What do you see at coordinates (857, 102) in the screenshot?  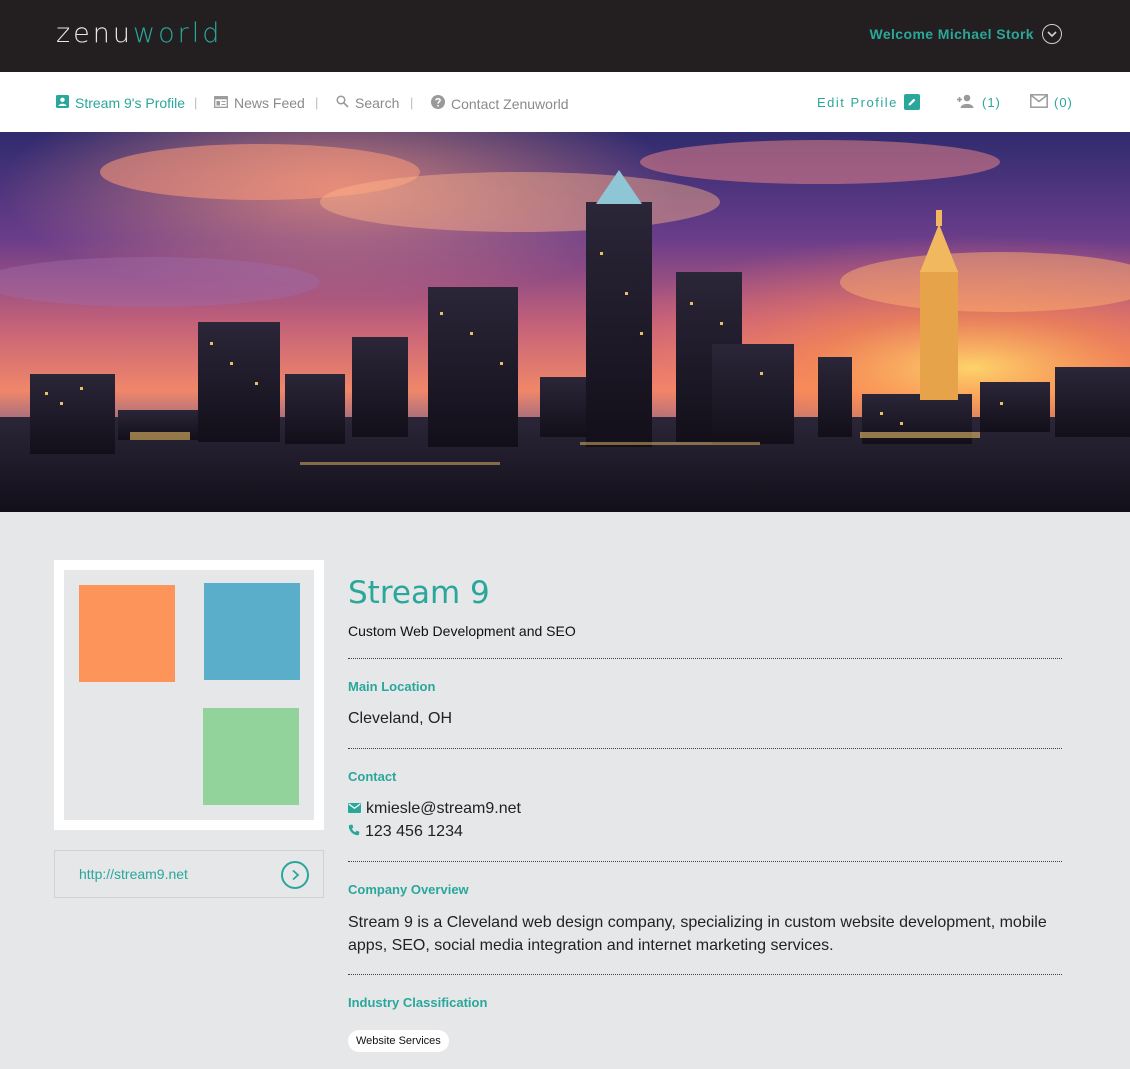 I see `edit-profile-label: Edit Profile` at bounding box center [857, 102].